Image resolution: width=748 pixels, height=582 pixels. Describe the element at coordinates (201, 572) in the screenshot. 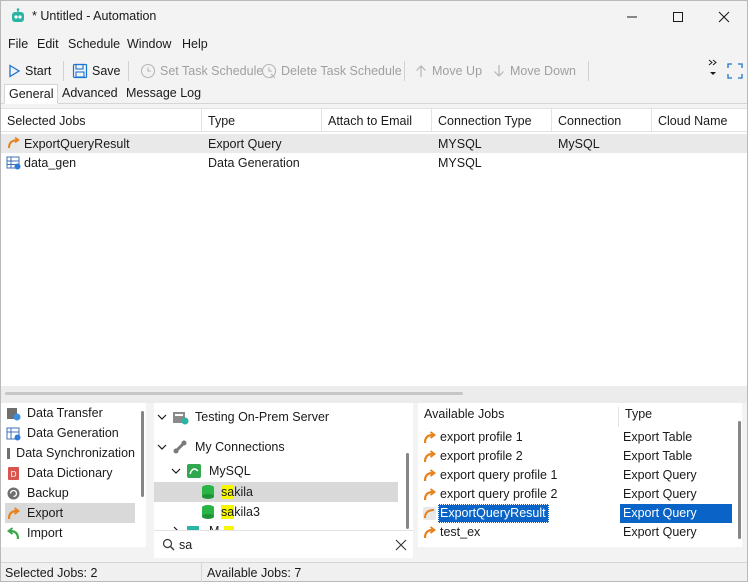

I see `status-separator` at that location.